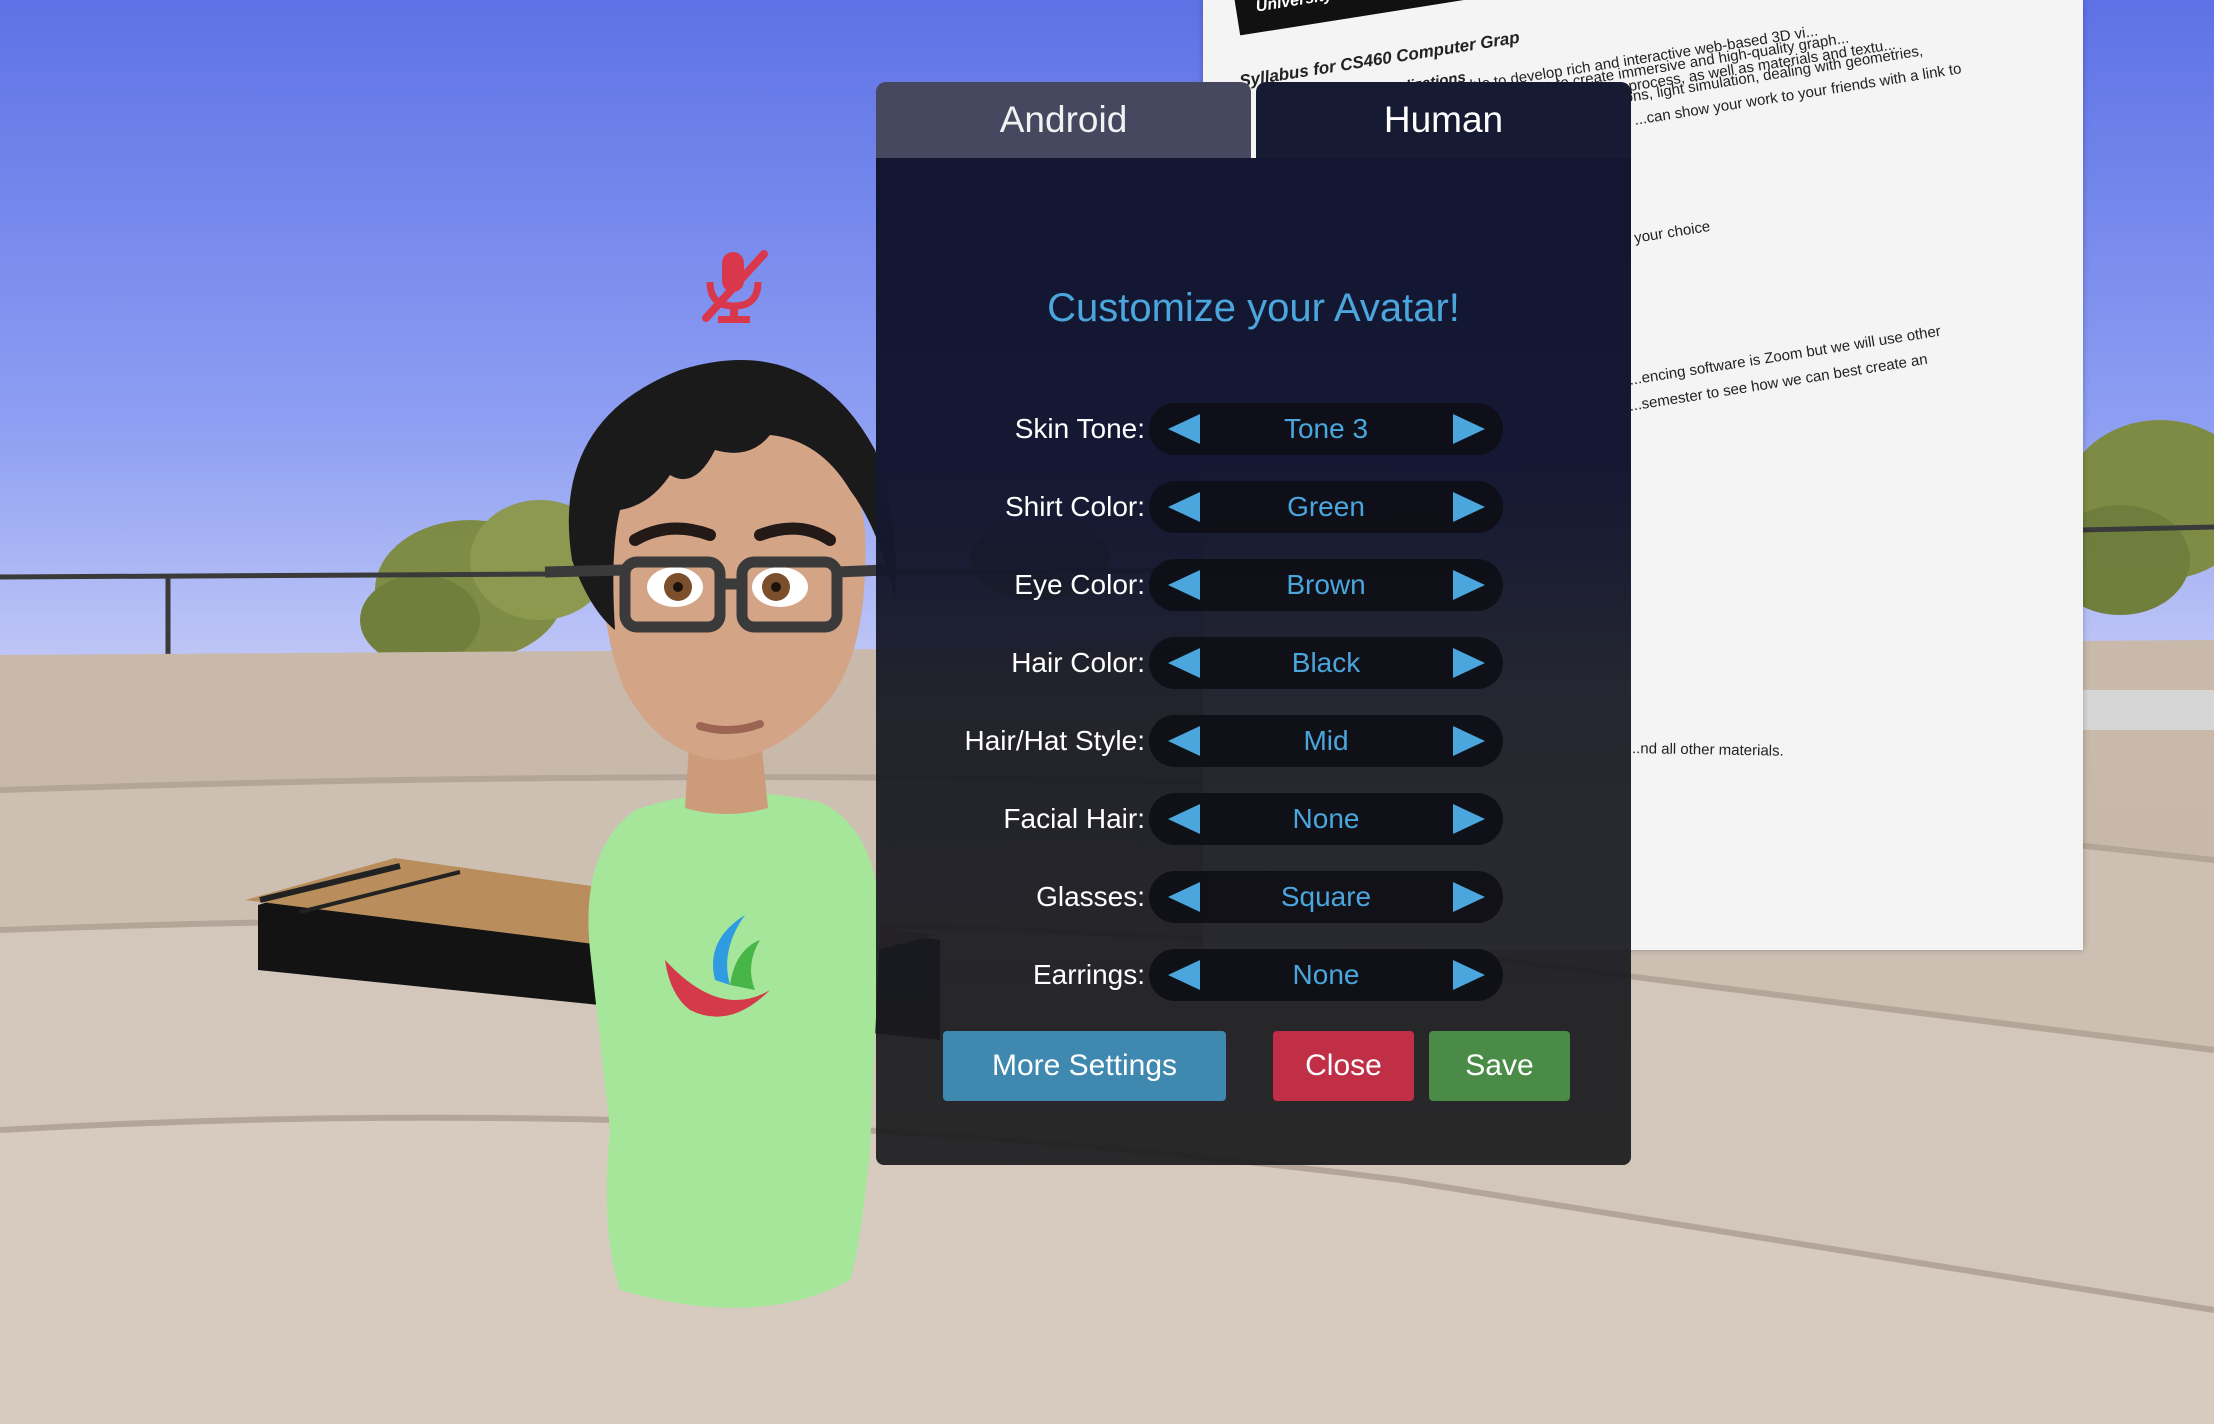 The height and width of the screenshot is (1424, 2214). I want to click on option-value: Mid, so click(1326, 740).